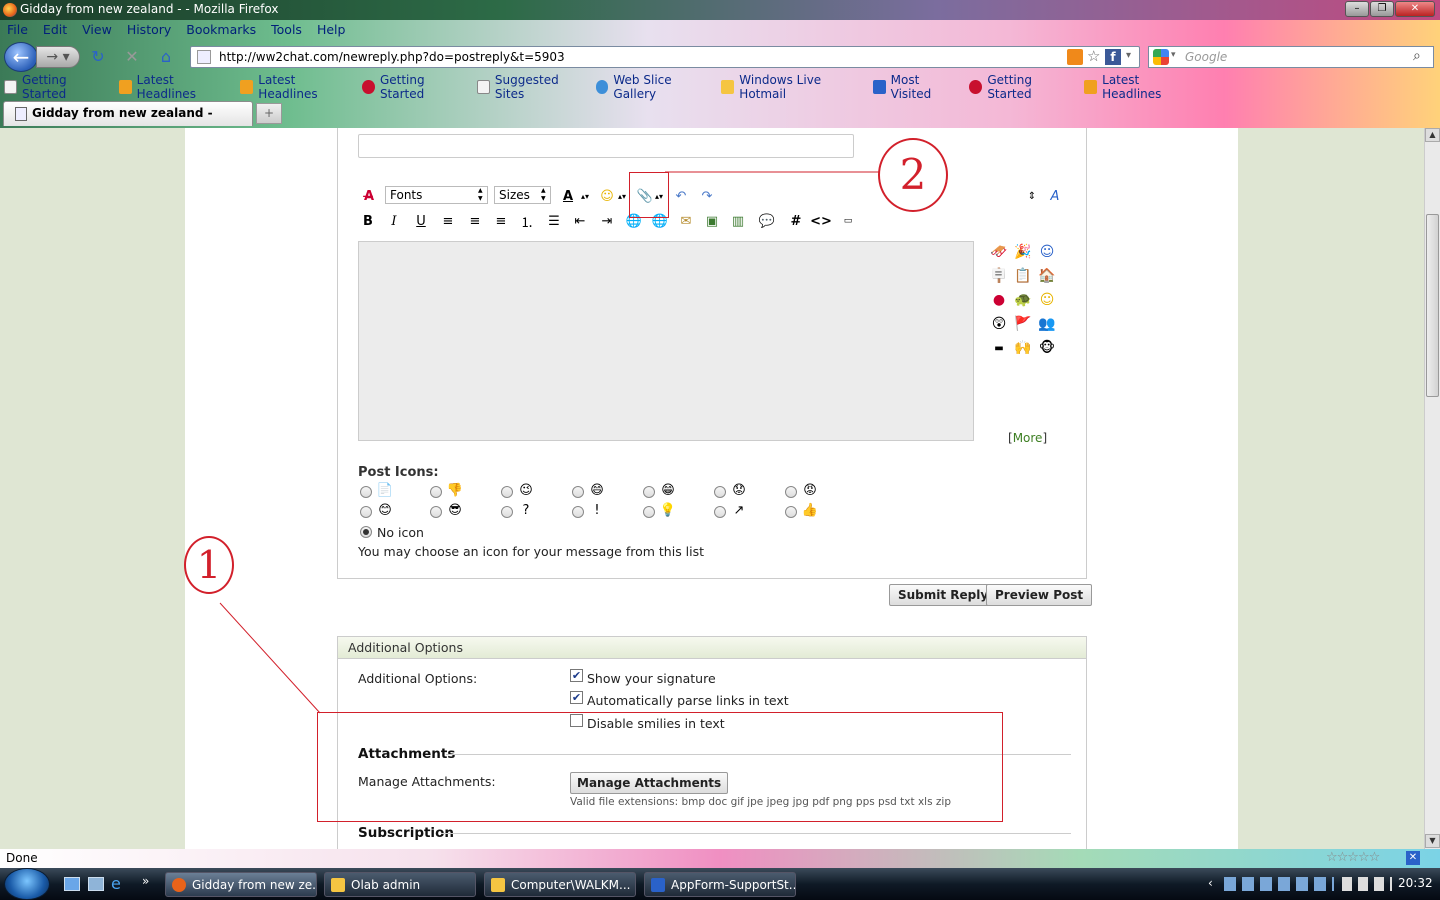 Image resolution: width=1440 pixels, height=900 pixels. I want to click on annotation-circle-2: 2, so click(913, 175).